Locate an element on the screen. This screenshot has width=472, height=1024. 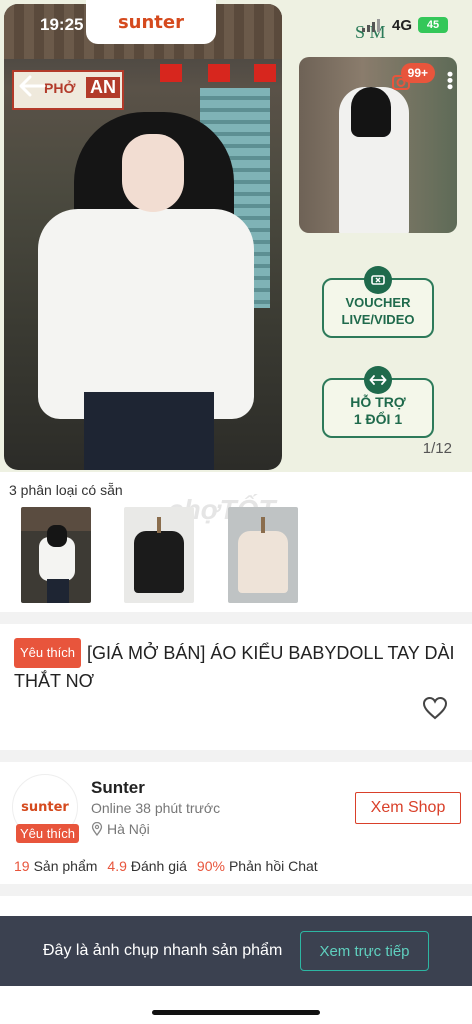
more-options-icon: ••• is located at coordinates (448, 80).